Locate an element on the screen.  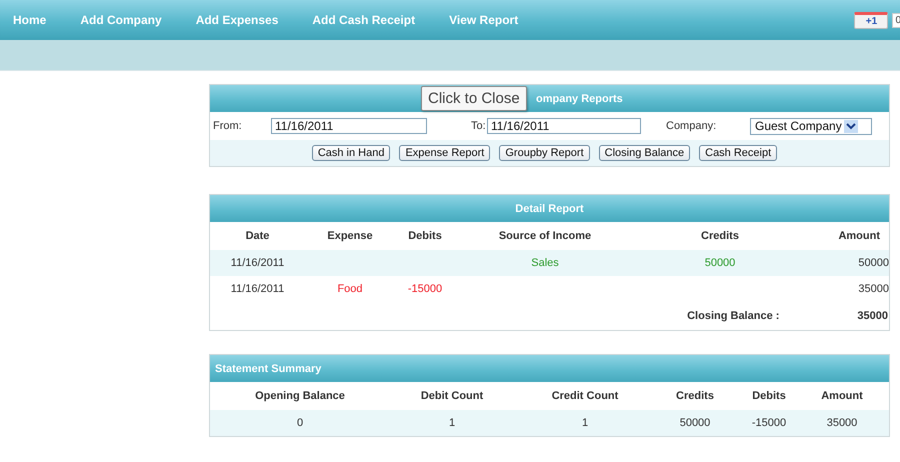
column-header: Expense is located at coordinates (350, 236).